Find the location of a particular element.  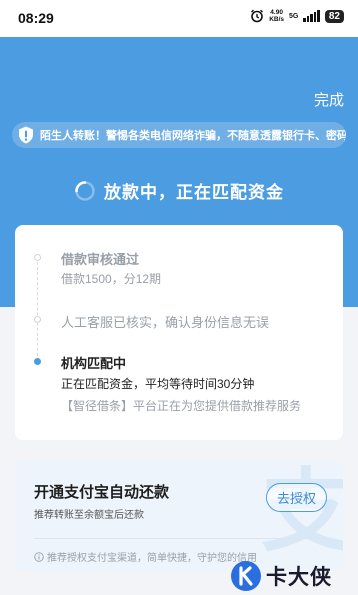

authorize-button: 去授权 is located at coordinates (296, 497).